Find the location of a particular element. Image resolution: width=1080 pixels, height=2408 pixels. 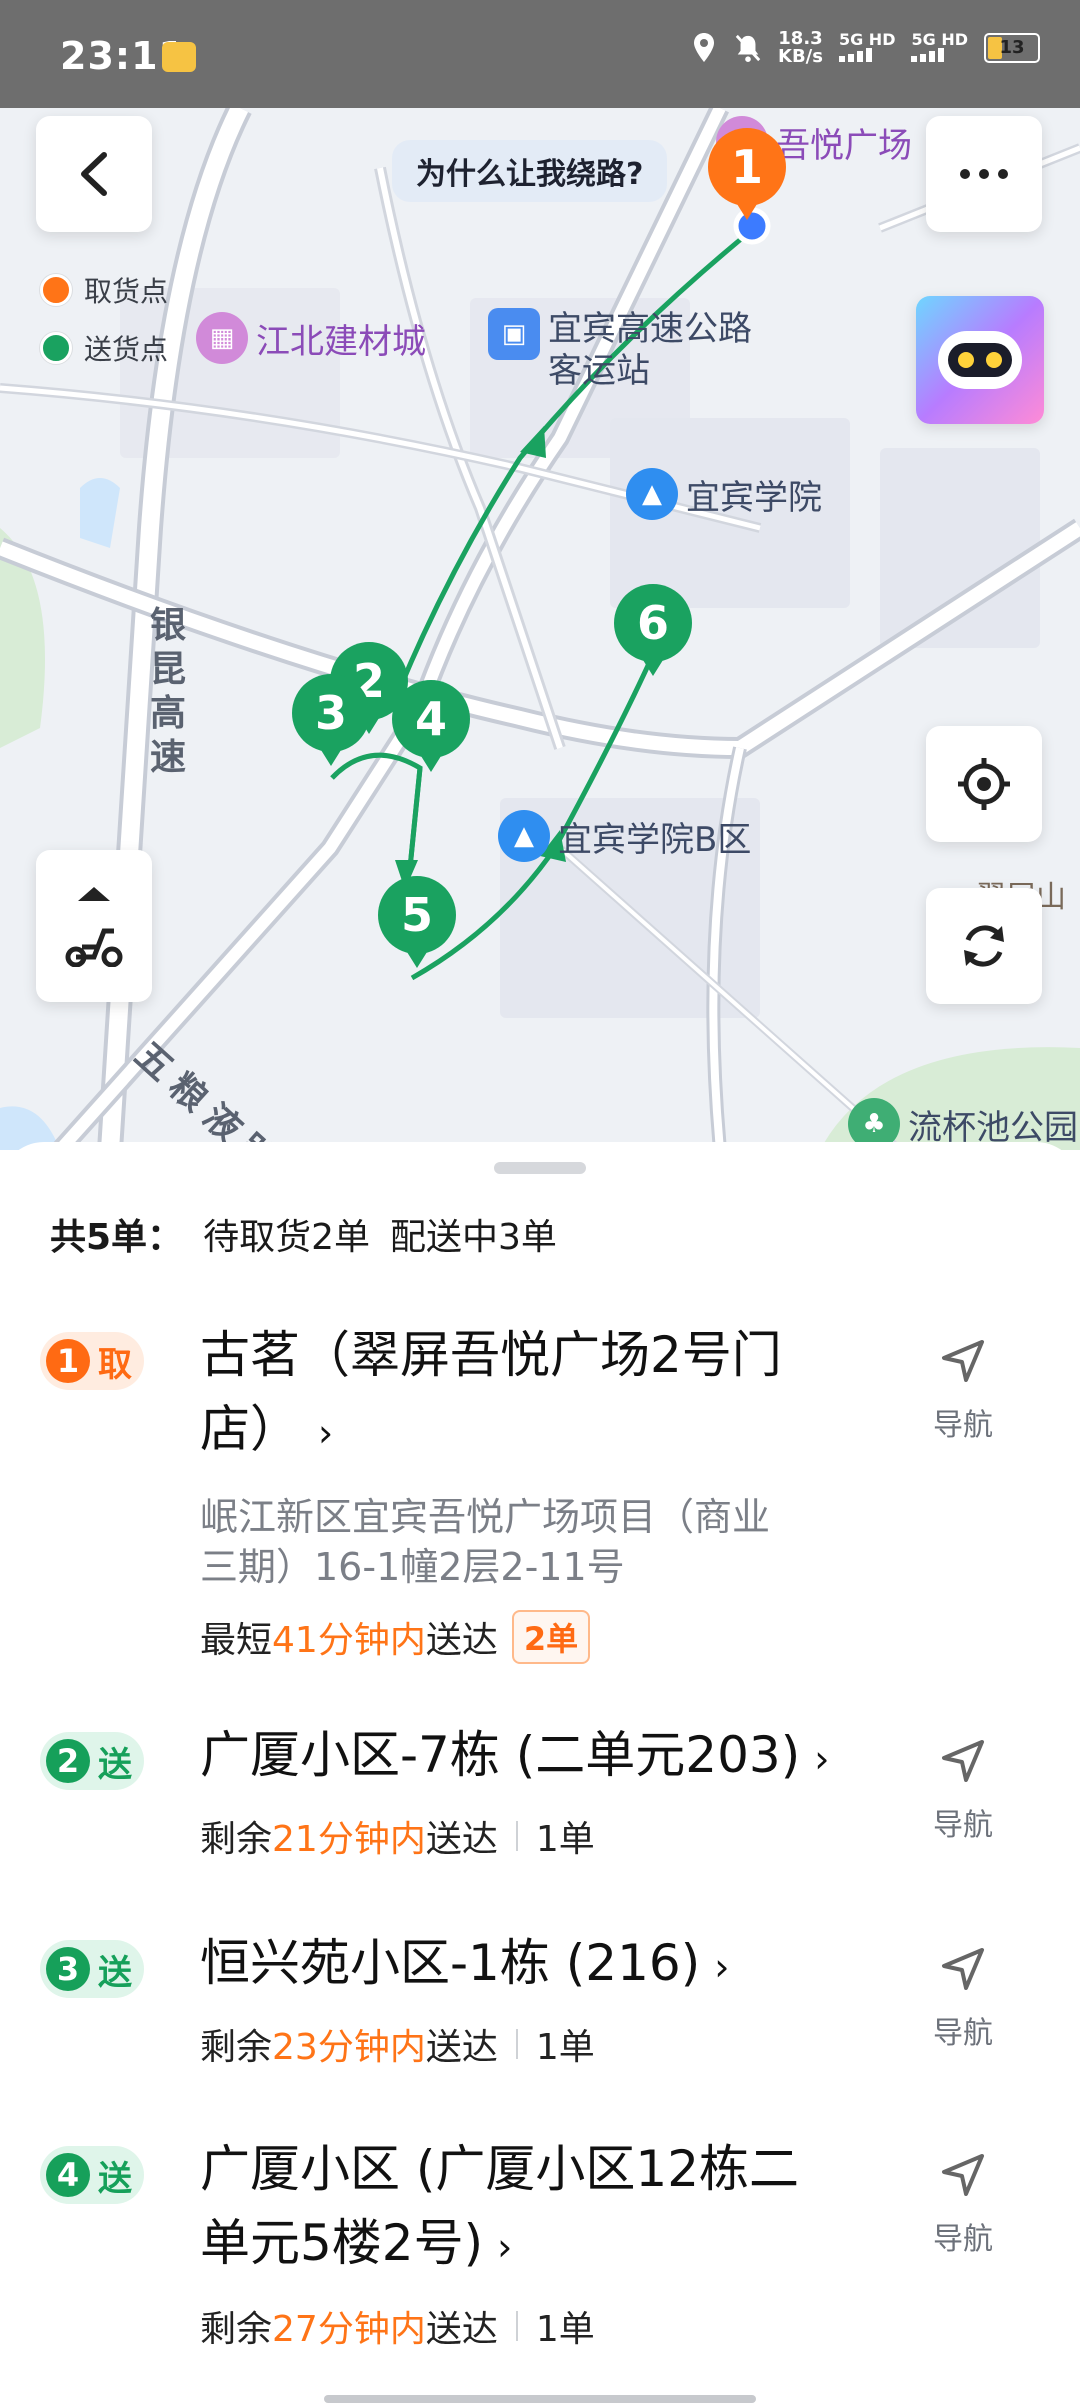

order-tag-label: 取 is located at coordinates (115, 1364).